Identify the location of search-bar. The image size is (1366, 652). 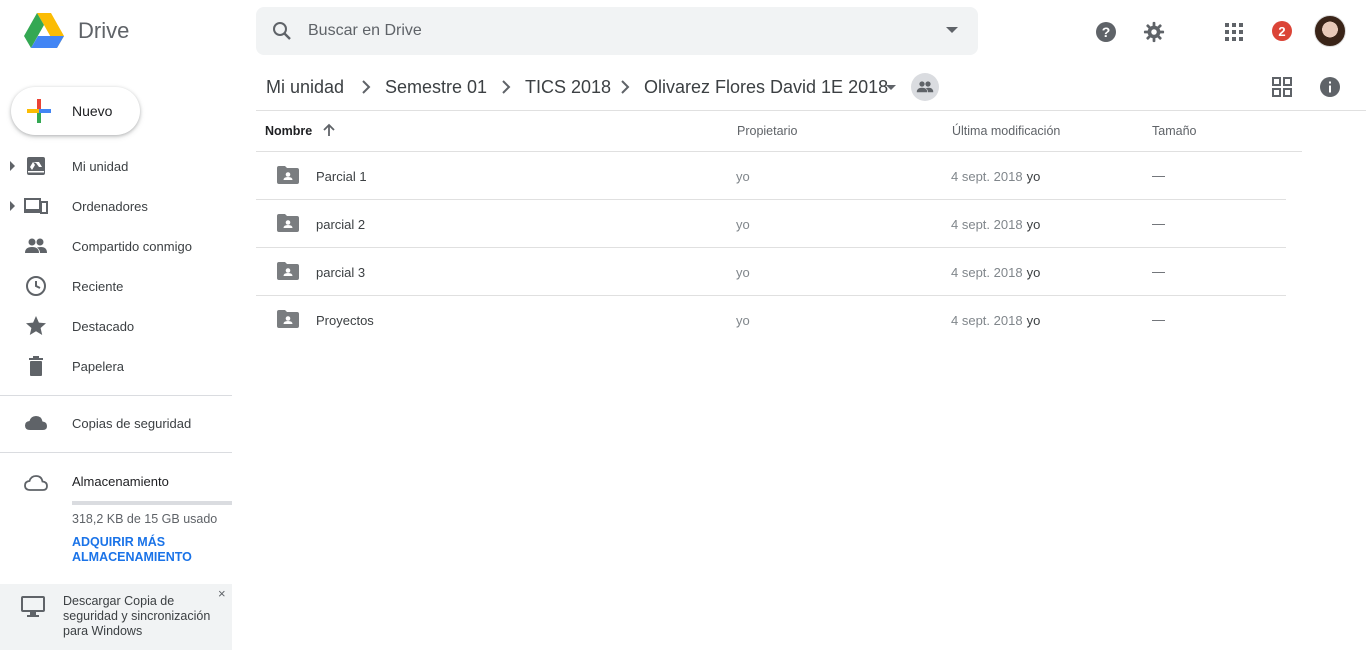
(617, 31).